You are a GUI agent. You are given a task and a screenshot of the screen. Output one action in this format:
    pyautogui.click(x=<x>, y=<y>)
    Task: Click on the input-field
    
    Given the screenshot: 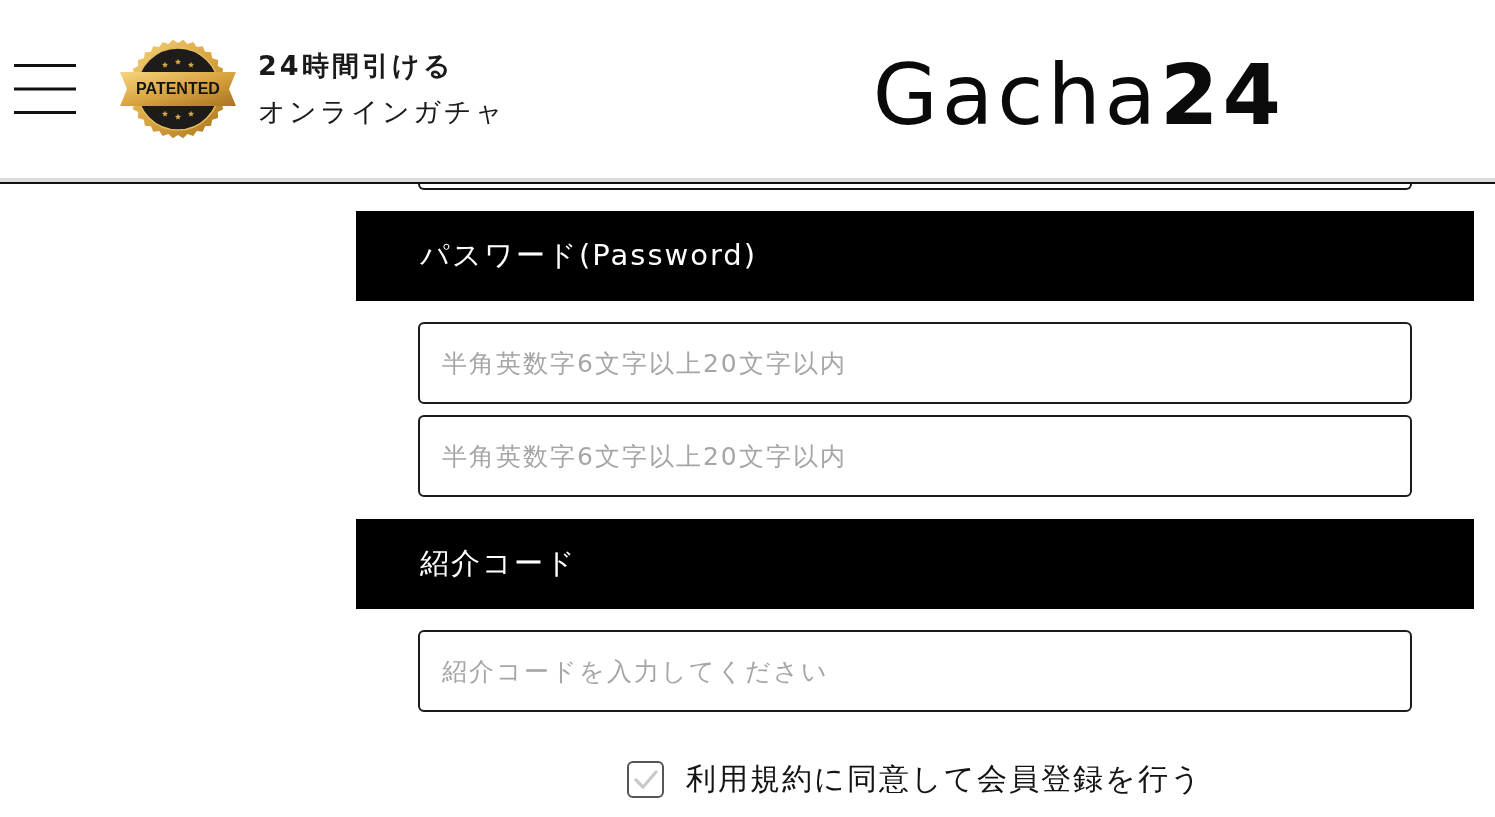 What is the action you would take?
    pyautogui.click(x=915, y=187)
    